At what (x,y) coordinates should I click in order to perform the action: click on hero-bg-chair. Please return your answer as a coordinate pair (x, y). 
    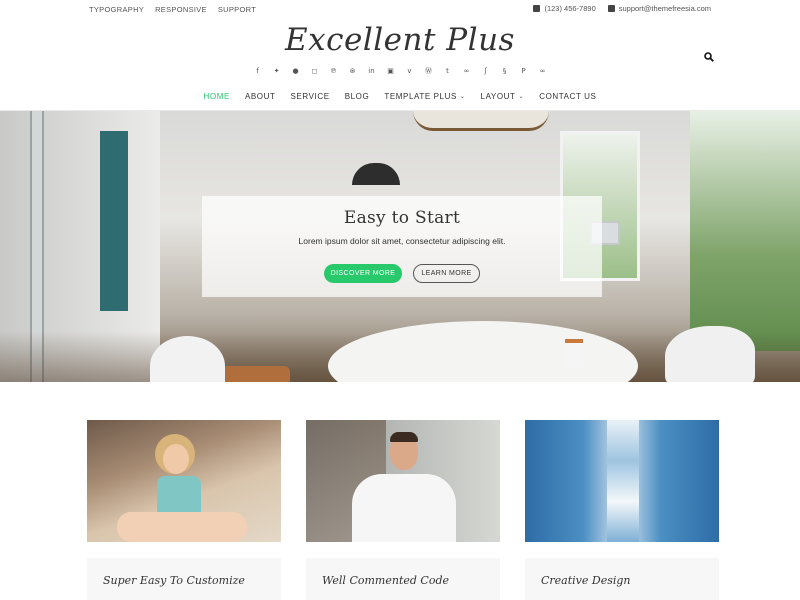
    Looking at the image, I should click on (710, 354).